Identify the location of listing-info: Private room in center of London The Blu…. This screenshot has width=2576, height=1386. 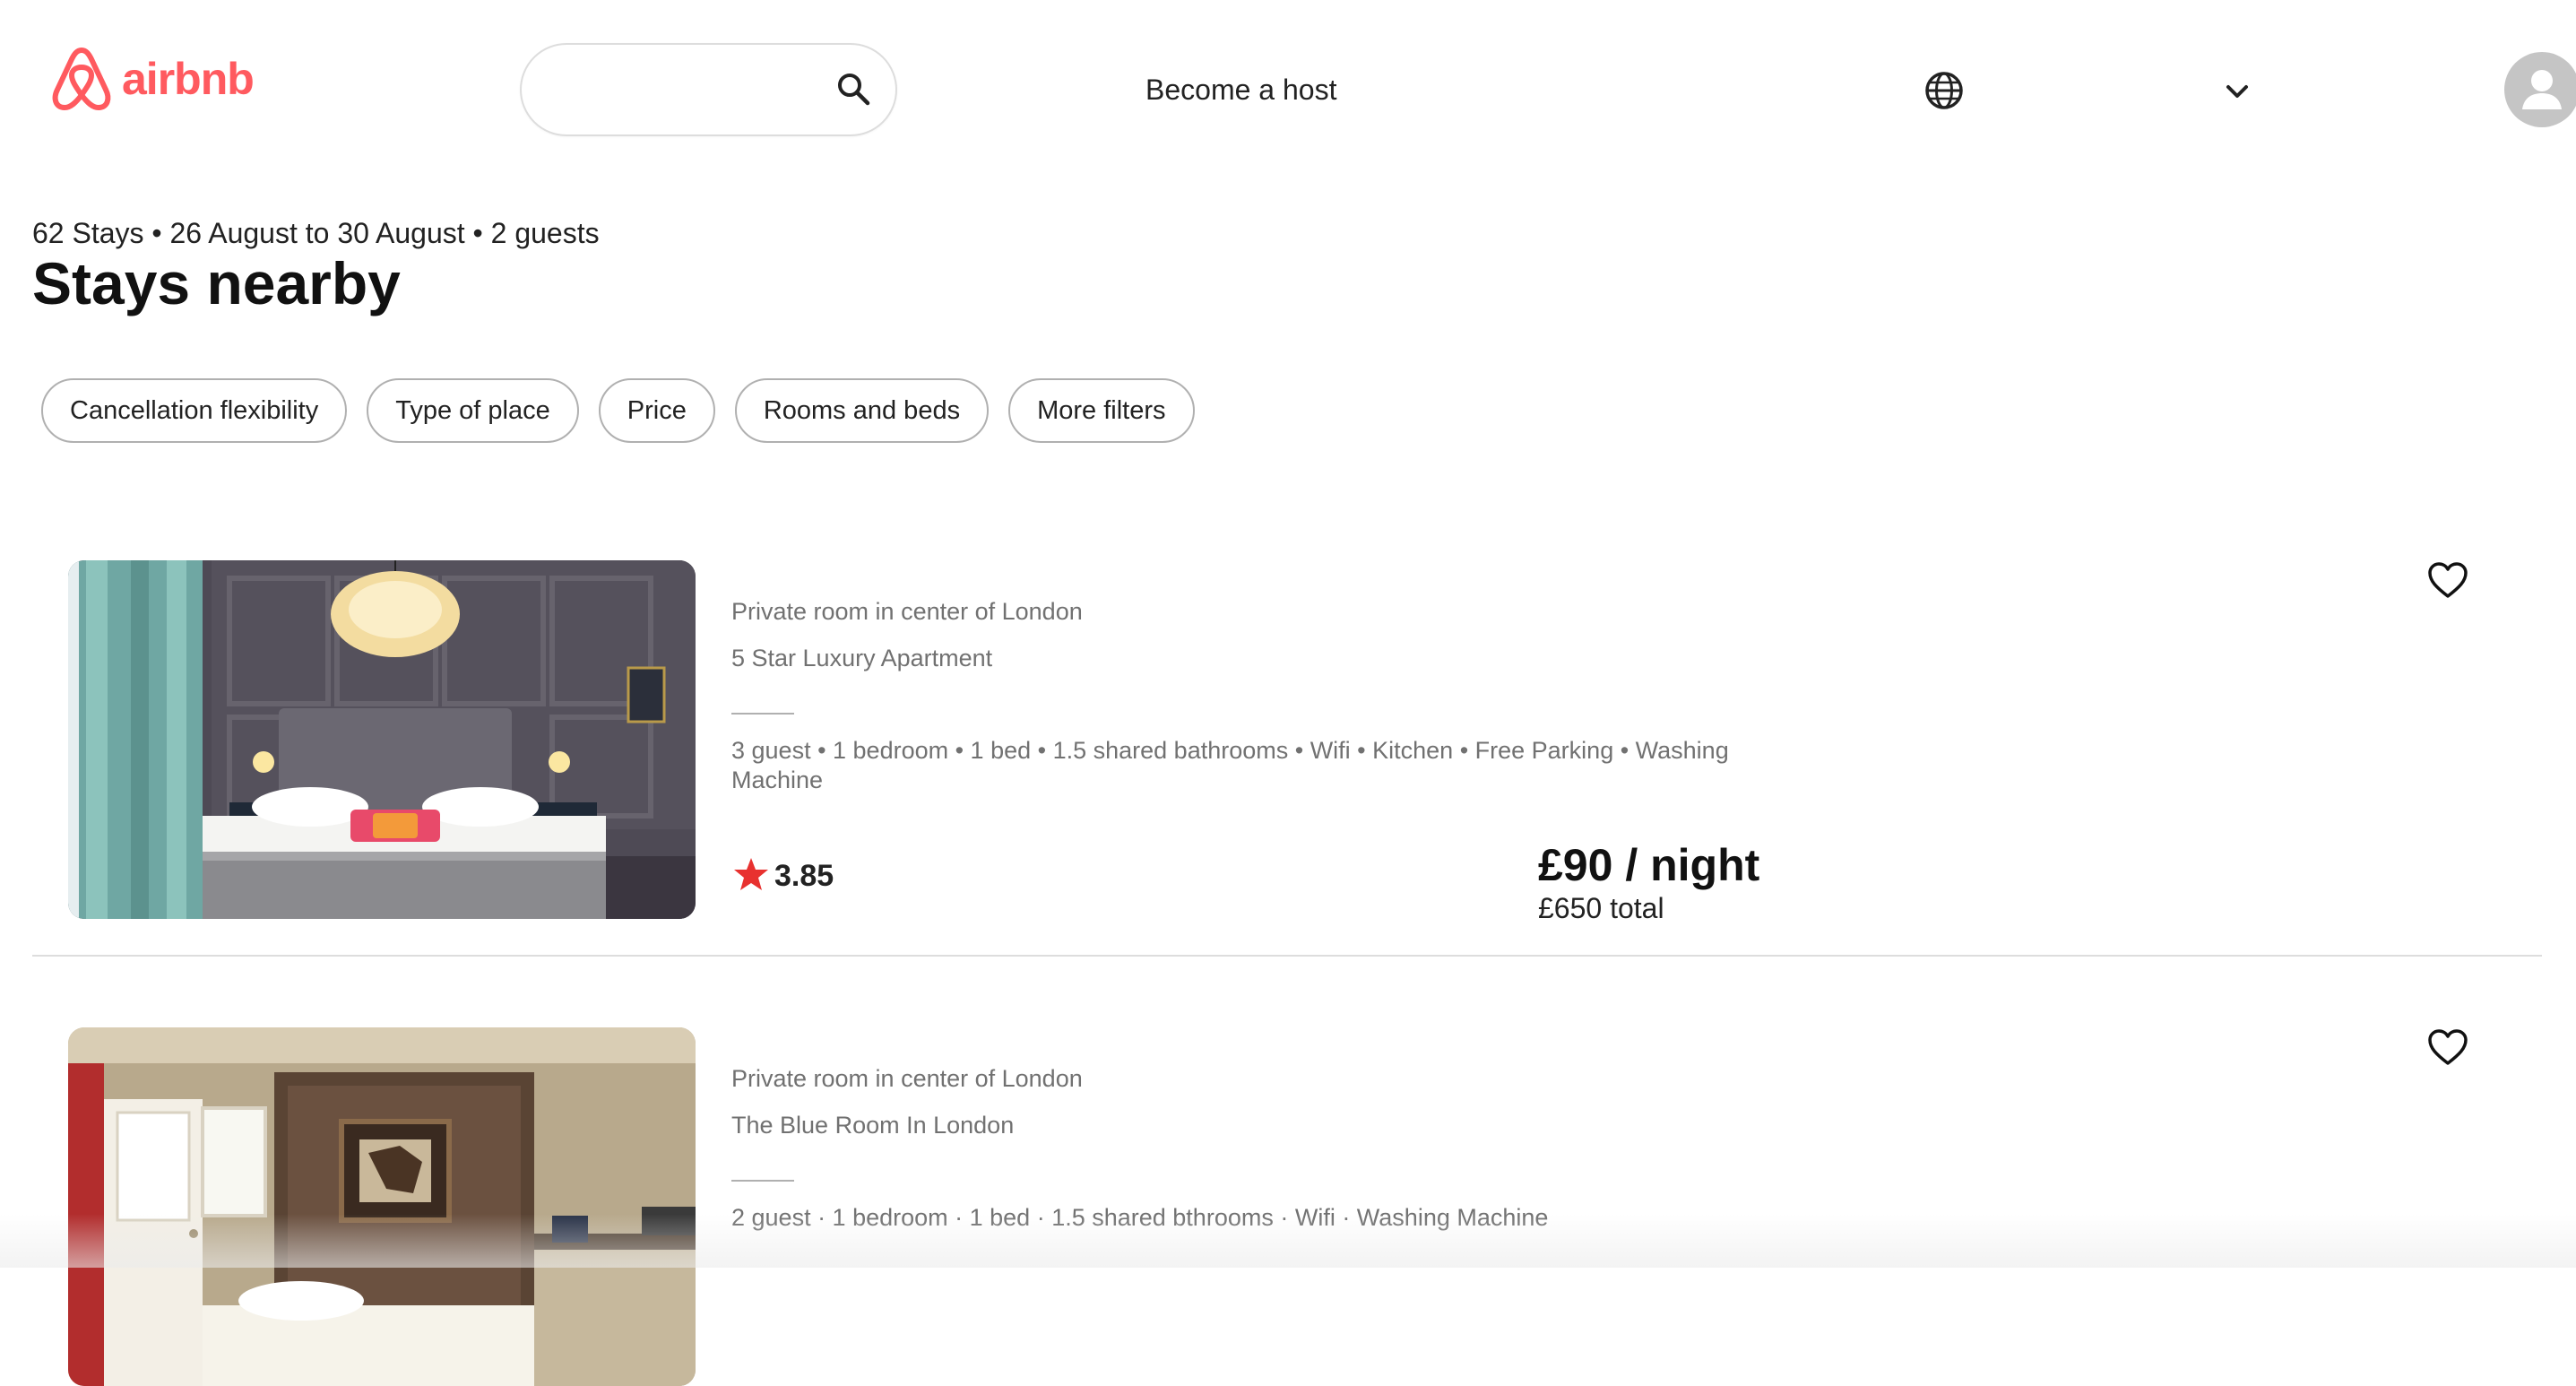
(1269, 1148).